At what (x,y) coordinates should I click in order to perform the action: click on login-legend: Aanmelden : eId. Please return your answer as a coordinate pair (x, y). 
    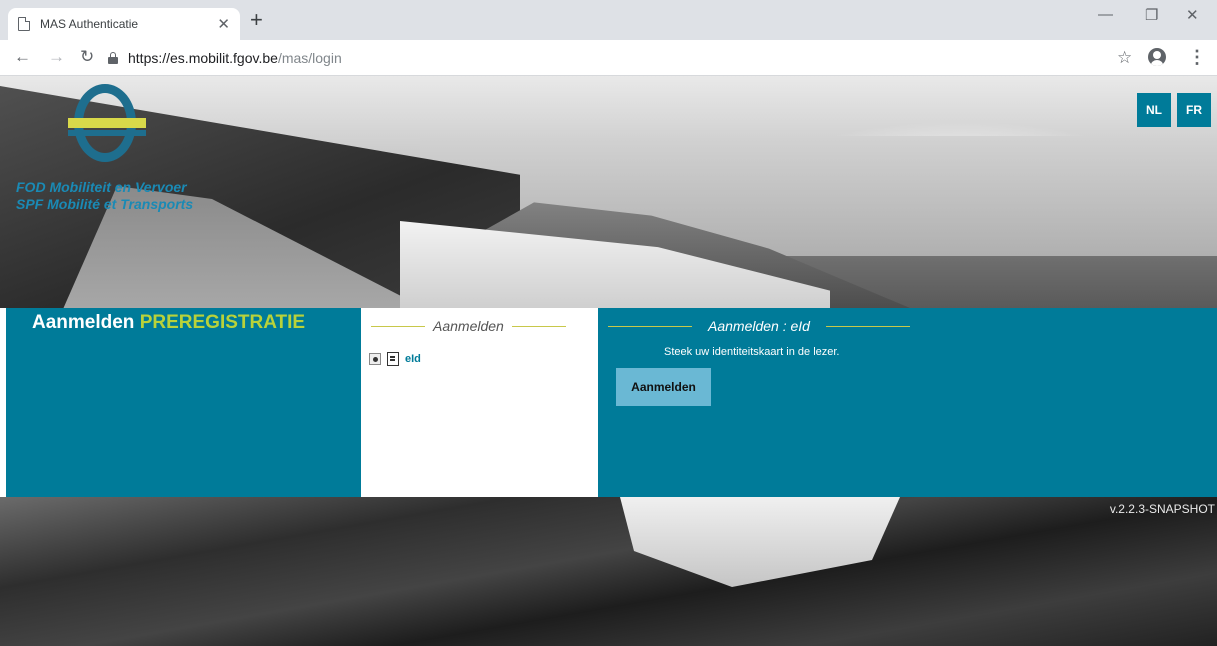
    Looking at the image, I should click on (759, 326).